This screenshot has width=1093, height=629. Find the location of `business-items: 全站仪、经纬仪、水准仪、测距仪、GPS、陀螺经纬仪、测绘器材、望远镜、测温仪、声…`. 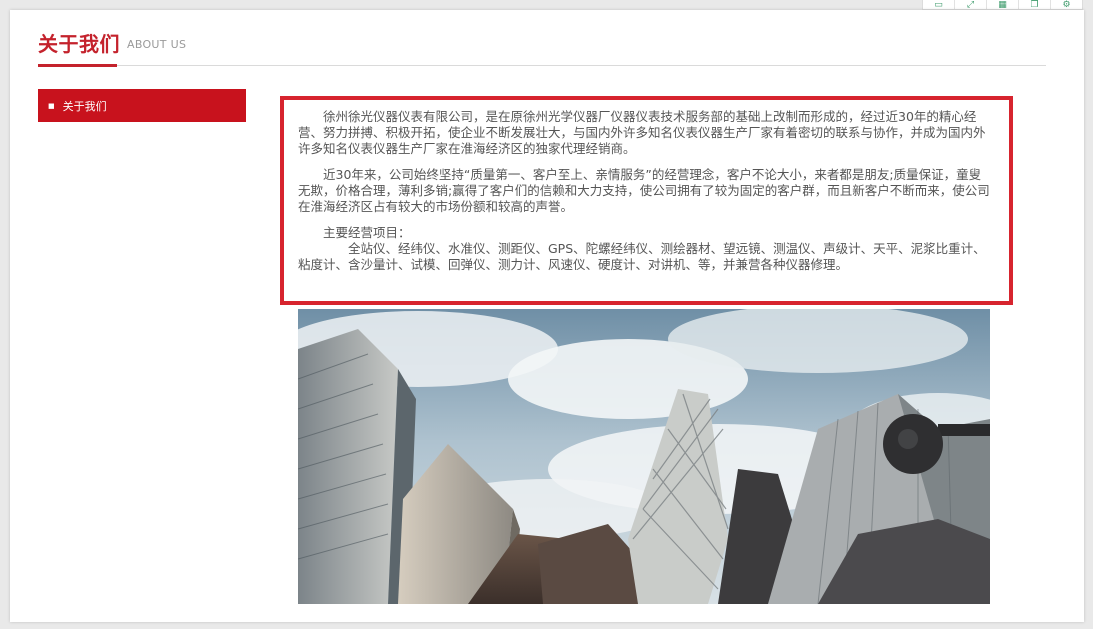

business-items: 全站仪、经纬仪、水准仪、测距仪、GPS、陀螺经纬仪、测绘器材、望远镜、测温仪、声… is located at coordinates (645, 257).